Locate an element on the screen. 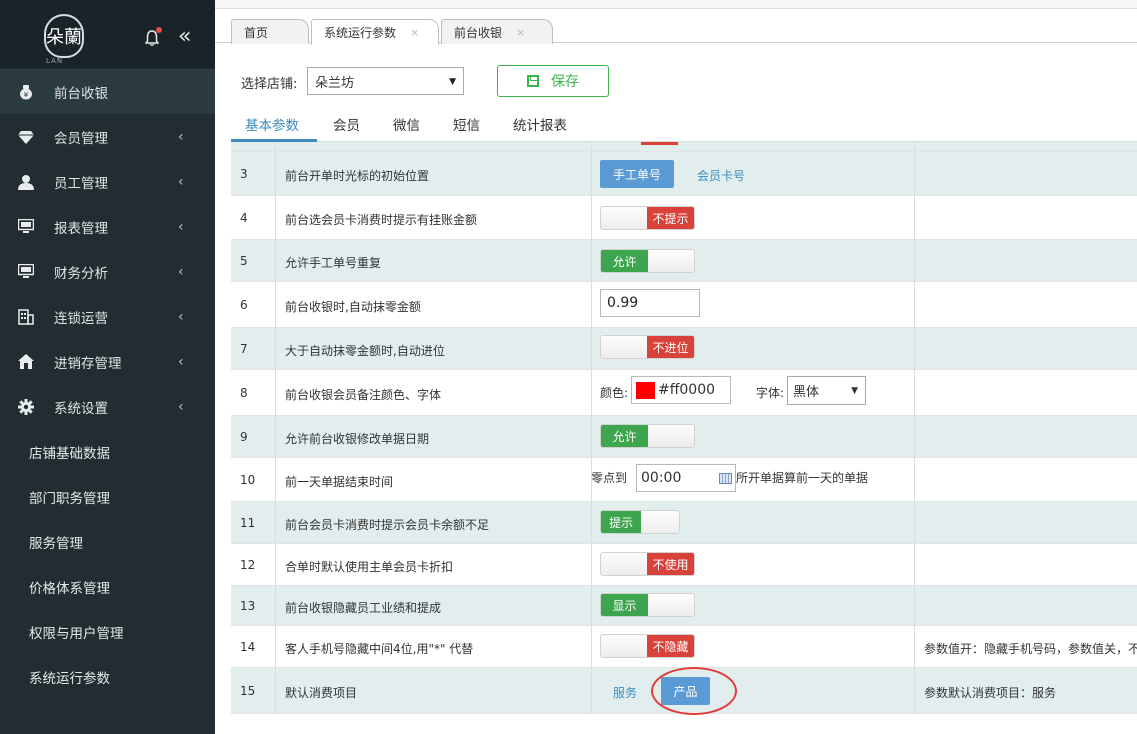 This screenshot has height=734, width=1137. merge-discount-toggle: 不使用 is located at coordinates (647, 564).